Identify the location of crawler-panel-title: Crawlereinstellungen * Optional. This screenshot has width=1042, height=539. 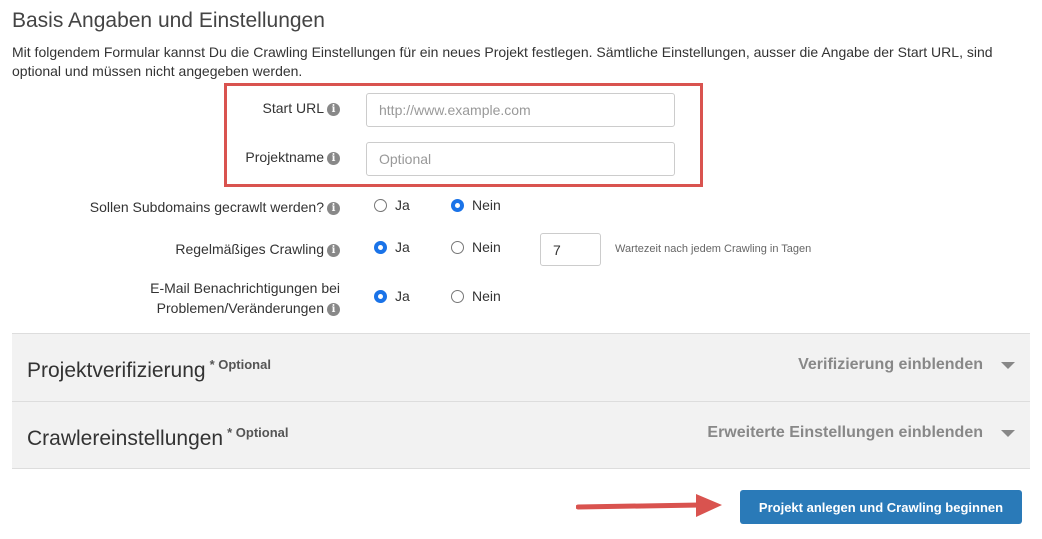
(158, 437).